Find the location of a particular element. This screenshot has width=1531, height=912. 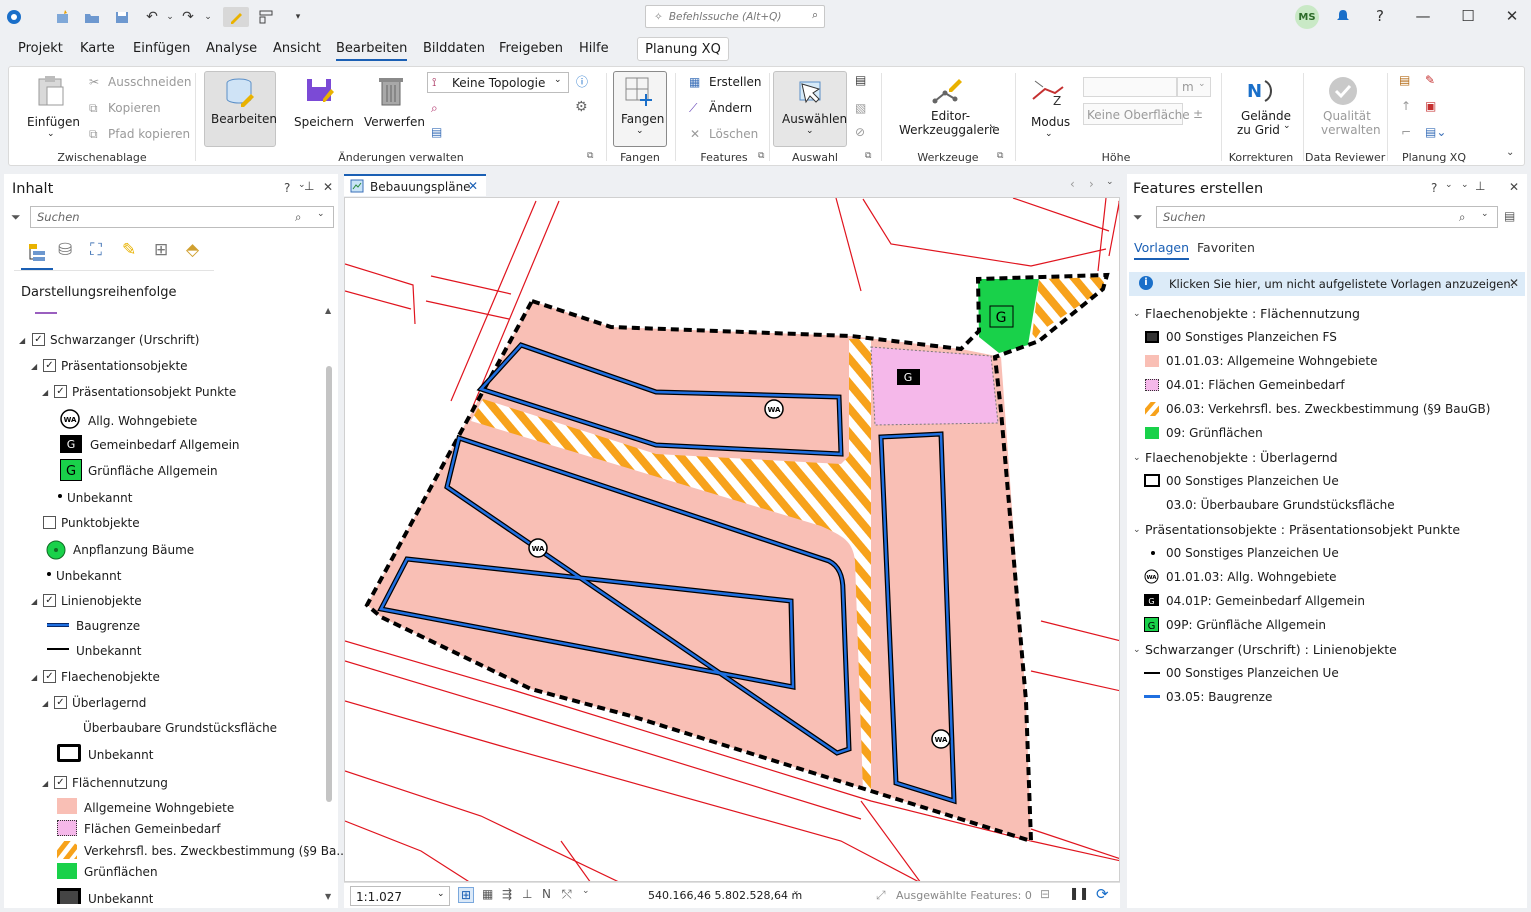

tab-map: Bebauungspläne ✕ is located at coordinates (415, 185).